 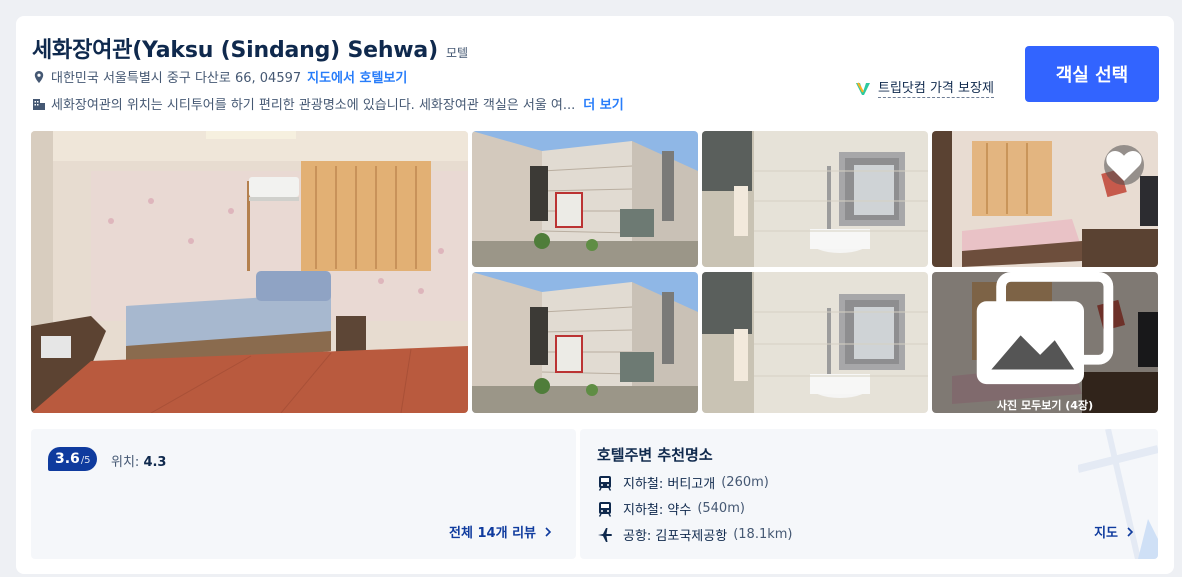 I want to click on map-link: 지도, so click(x=1115, y=531).